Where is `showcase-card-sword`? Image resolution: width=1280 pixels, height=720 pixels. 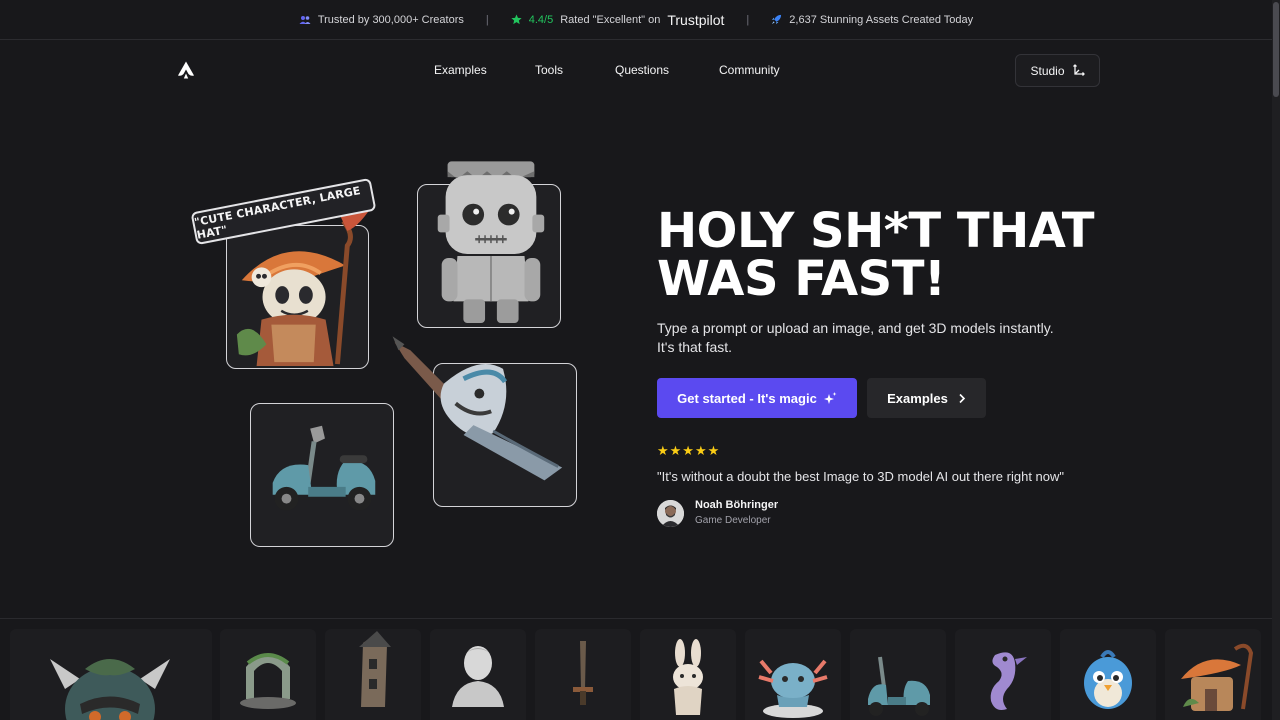 showcase-card-sword is located at coordinates (484, 421).